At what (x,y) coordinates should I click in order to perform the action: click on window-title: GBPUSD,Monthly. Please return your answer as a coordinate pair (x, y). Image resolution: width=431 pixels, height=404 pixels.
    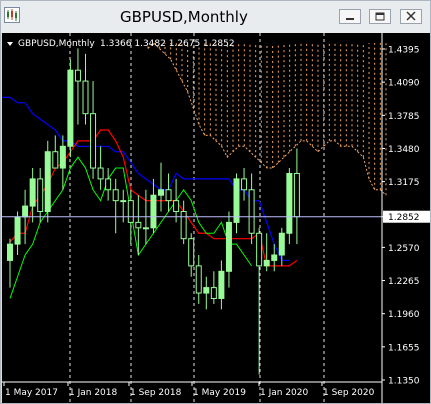
    Looking at the image, I should click on (184, 17).